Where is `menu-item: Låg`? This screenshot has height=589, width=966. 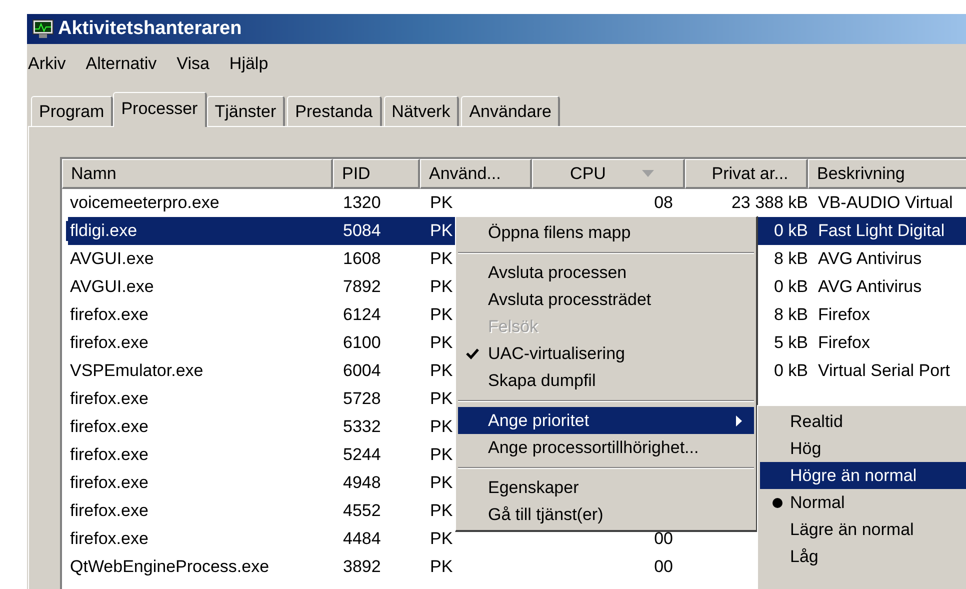
menu-item: Låg is located at coordinates (863, 556).